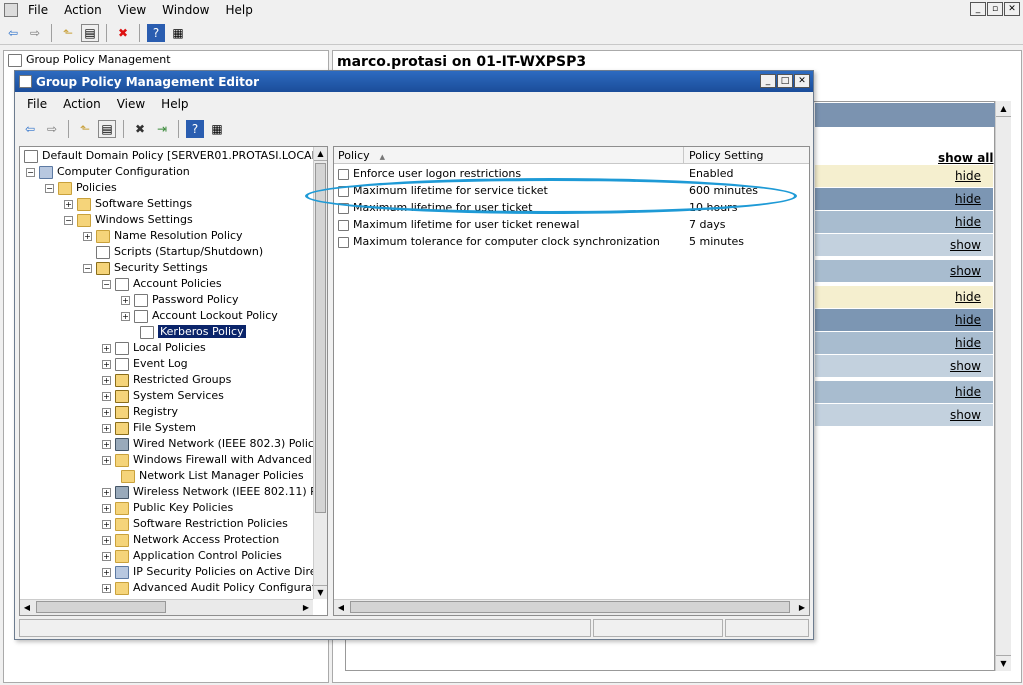 The width and height of the screenshot is (1023, 685). Describe the element at coordinates (108, 172) in the screenshot. I see `tree-item-computer-config: − Computer Configuration` at that location.